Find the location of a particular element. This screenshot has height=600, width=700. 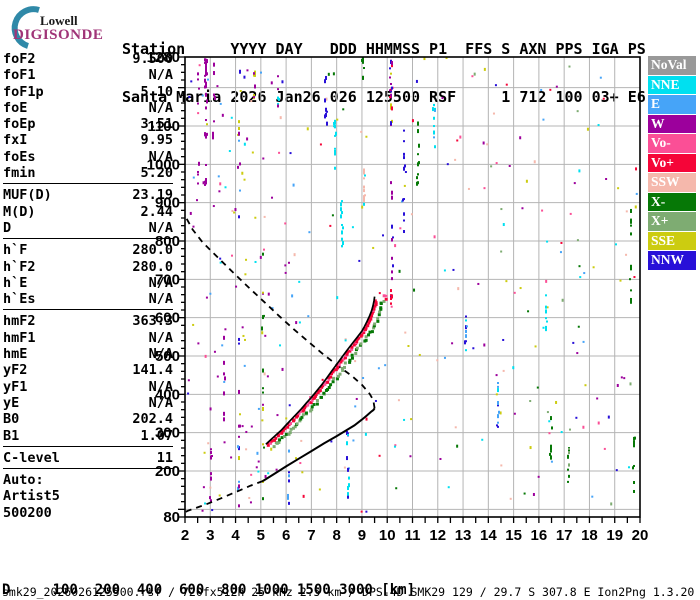

legend-item-x: X+ is located at coordinates (672, 221).